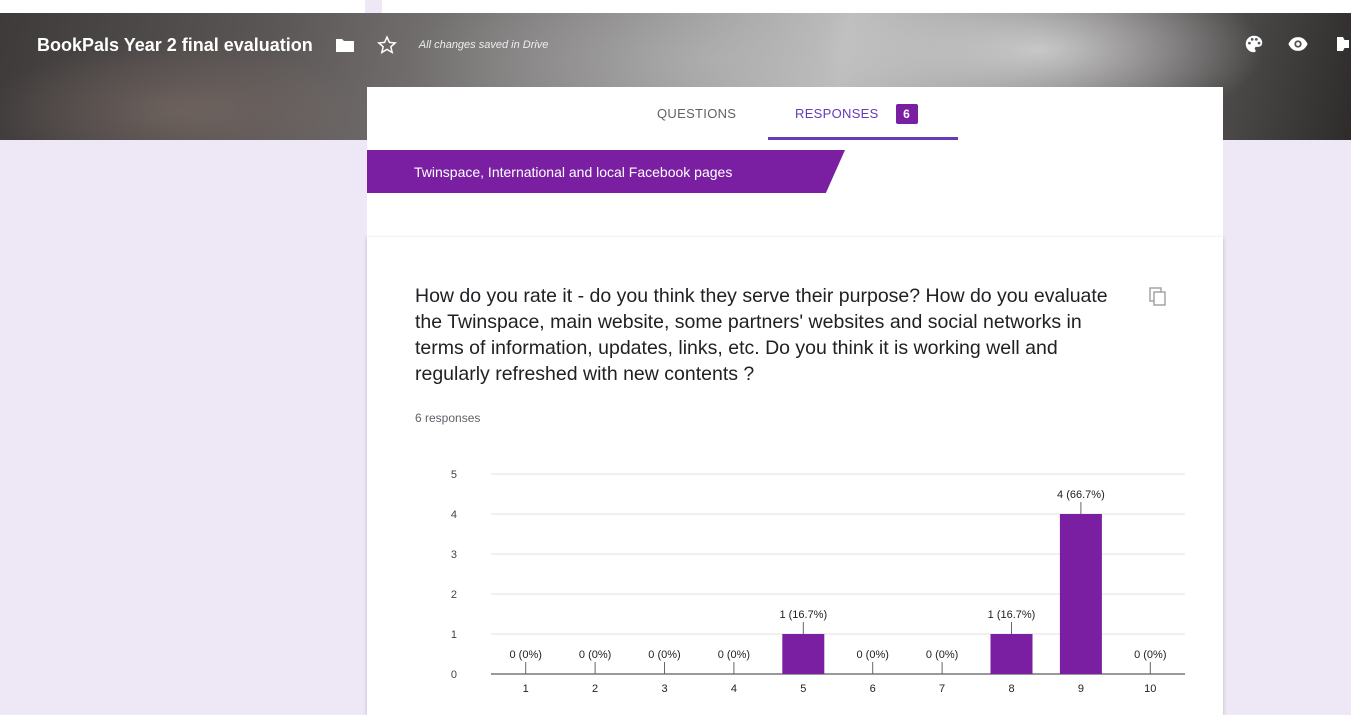 Image resolution: width=1351 pixels, height=715 pixels. I want to click on tab-responses: RESPONSES 6, so click(856, 113).